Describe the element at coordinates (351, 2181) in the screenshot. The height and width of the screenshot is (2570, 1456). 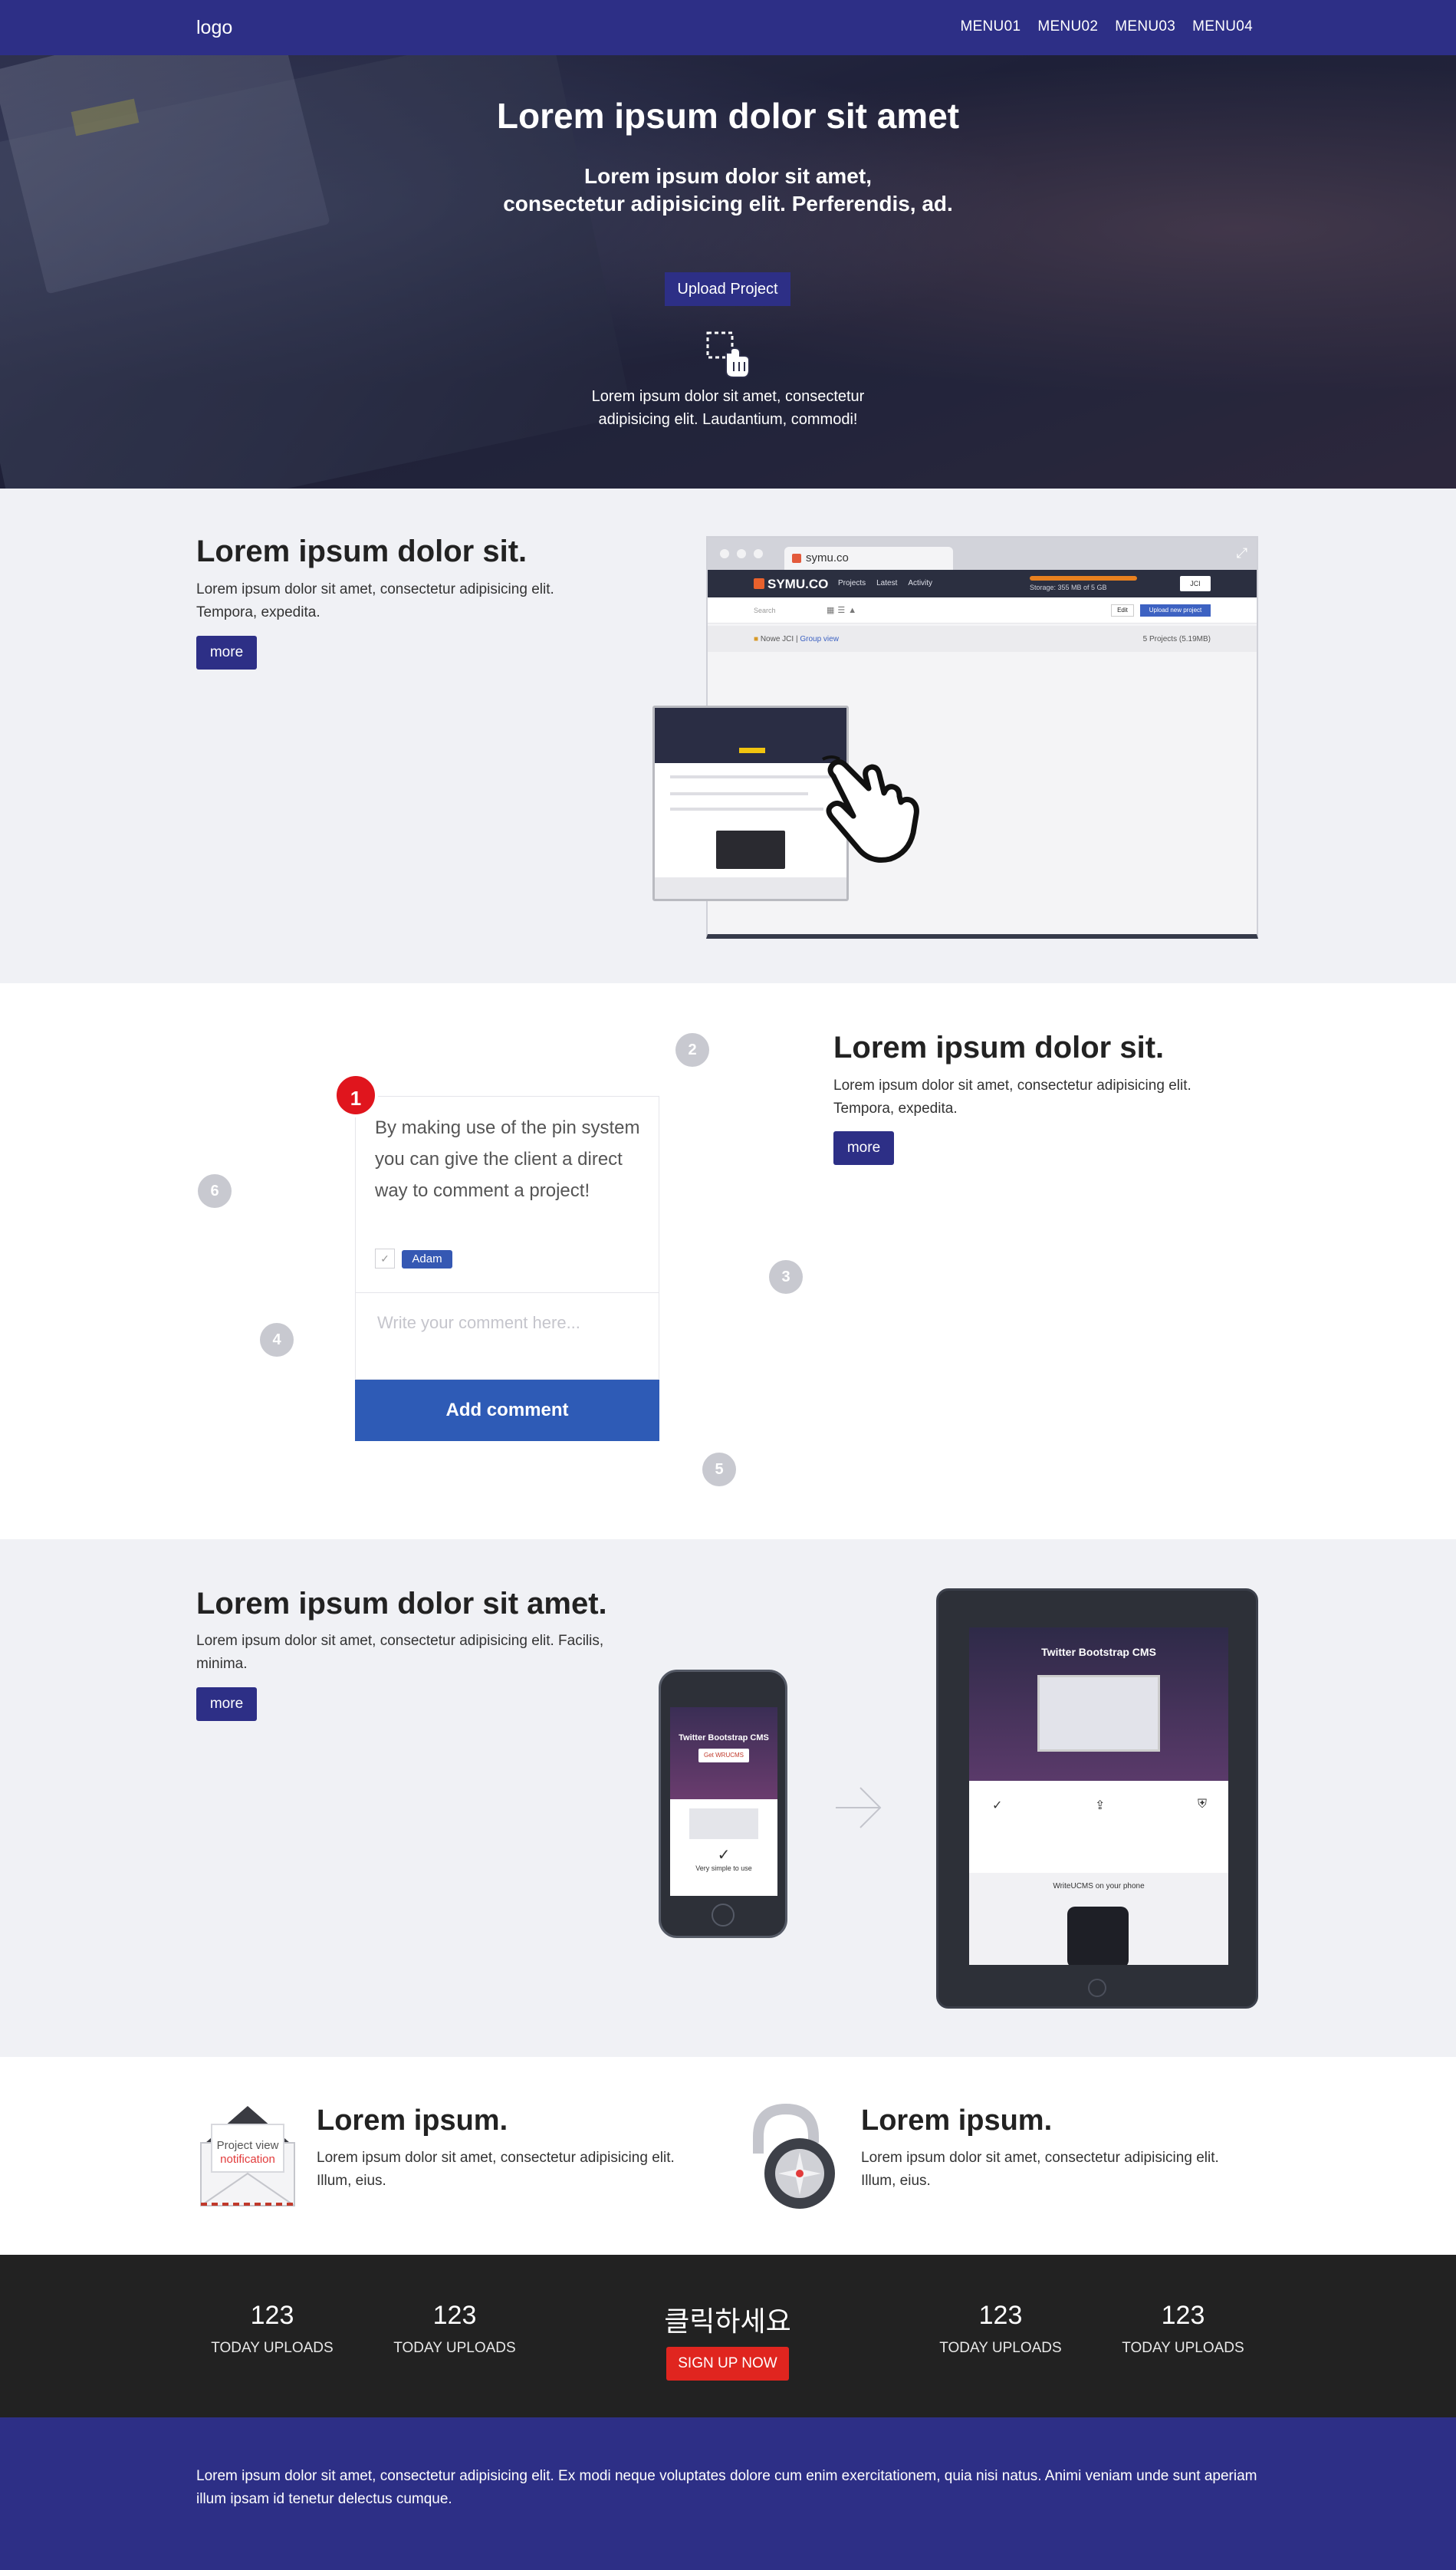
I see `feature-1-desc-line-2: Illum, eius.` at that location.